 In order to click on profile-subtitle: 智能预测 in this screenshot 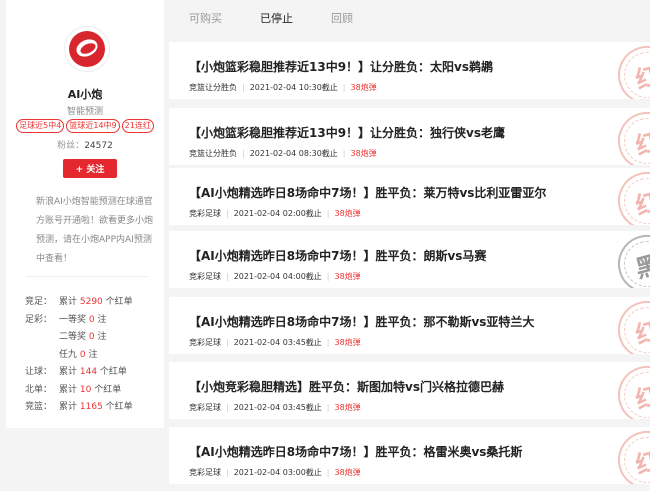, I will do `click(84, 112)`.